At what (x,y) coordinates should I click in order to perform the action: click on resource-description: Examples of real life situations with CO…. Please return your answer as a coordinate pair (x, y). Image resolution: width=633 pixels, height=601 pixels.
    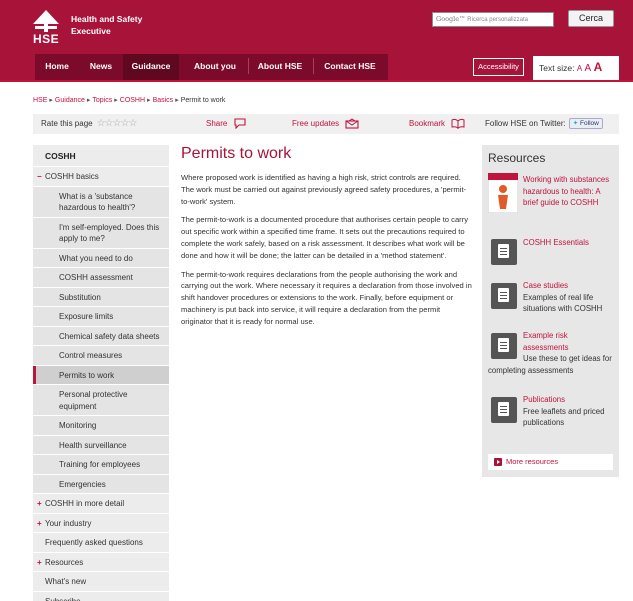
    Looking at the image, I should click on (563, 303).